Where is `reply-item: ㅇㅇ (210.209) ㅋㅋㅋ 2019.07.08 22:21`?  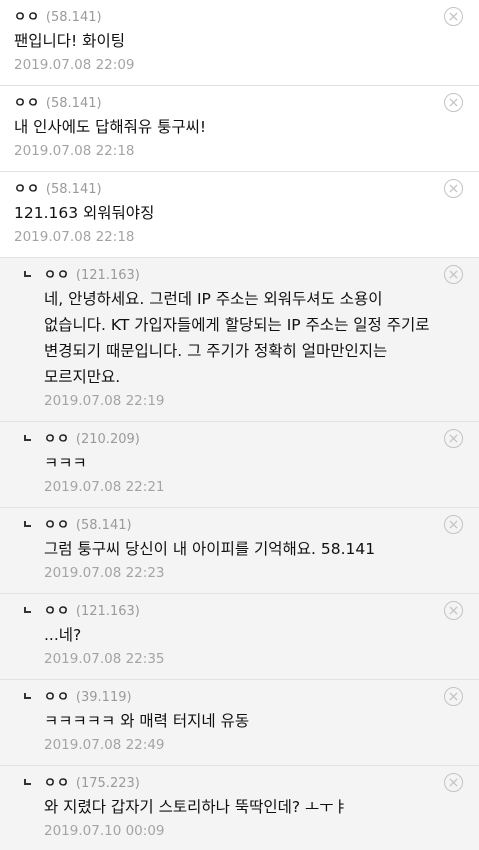 reply-item: ㅇㅇ (210.209) ㅋㅋㅋ 2019.07.08 22:21 is located at coordinates (239, 465).